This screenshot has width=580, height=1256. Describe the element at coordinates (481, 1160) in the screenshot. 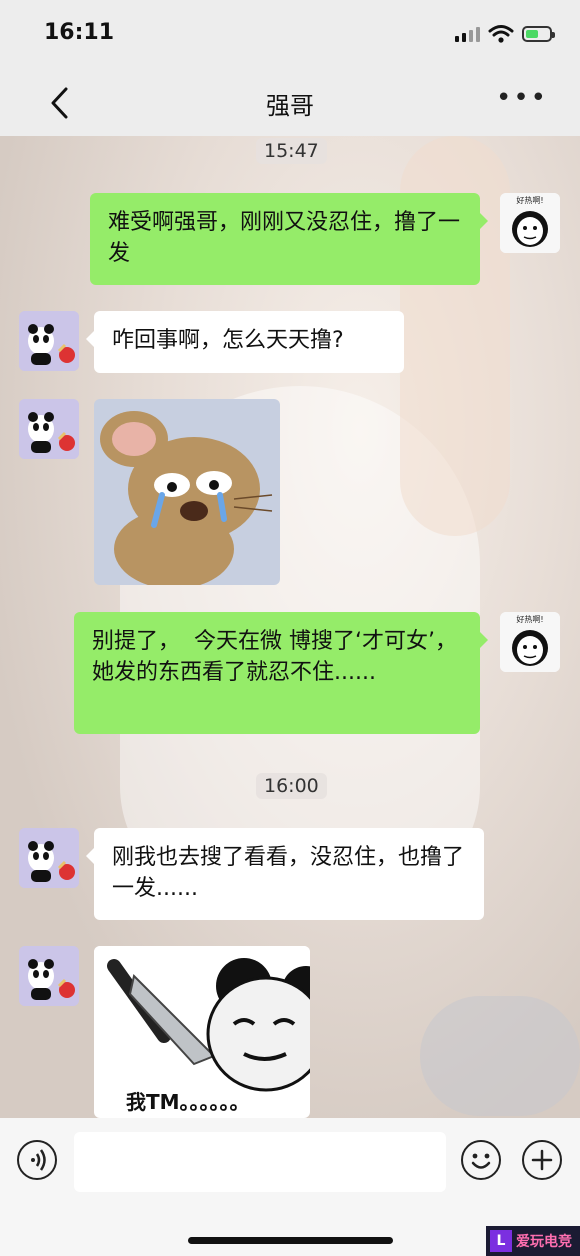

I see `emoji-icon` at that location.